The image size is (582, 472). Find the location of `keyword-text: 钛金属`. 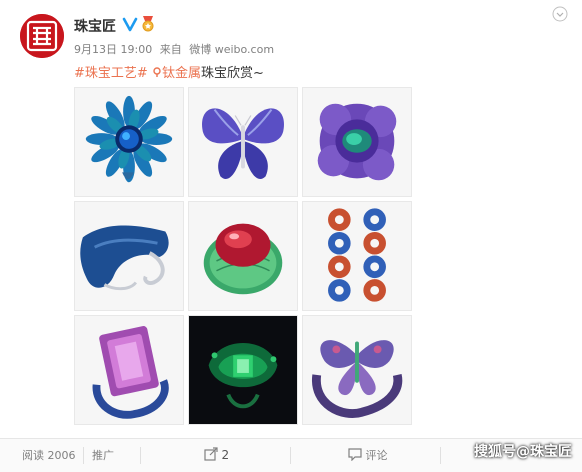

keyword-text: 钛金属 is located at coordinates (181, 73).